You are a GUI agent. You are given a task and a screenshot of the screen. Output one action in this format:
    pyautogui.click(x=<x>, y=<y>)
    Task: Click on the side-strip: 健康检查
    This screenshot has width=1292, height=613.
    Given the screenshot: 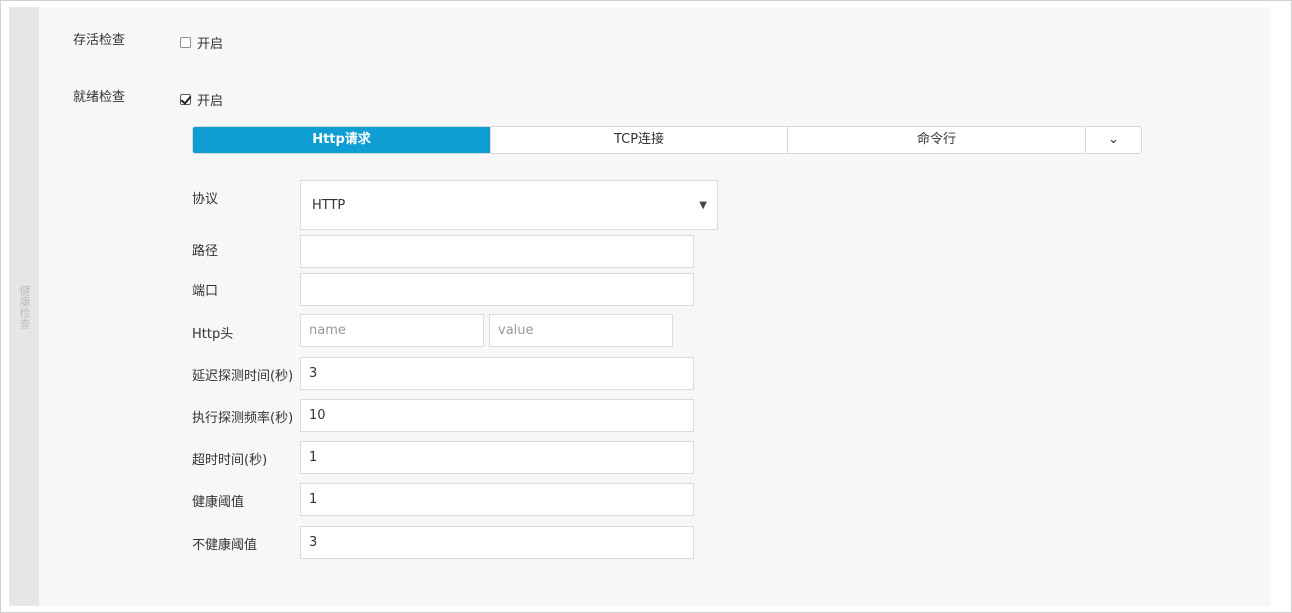 What is the action you would take?
    pyautogui.click(x=24, y=306)
    